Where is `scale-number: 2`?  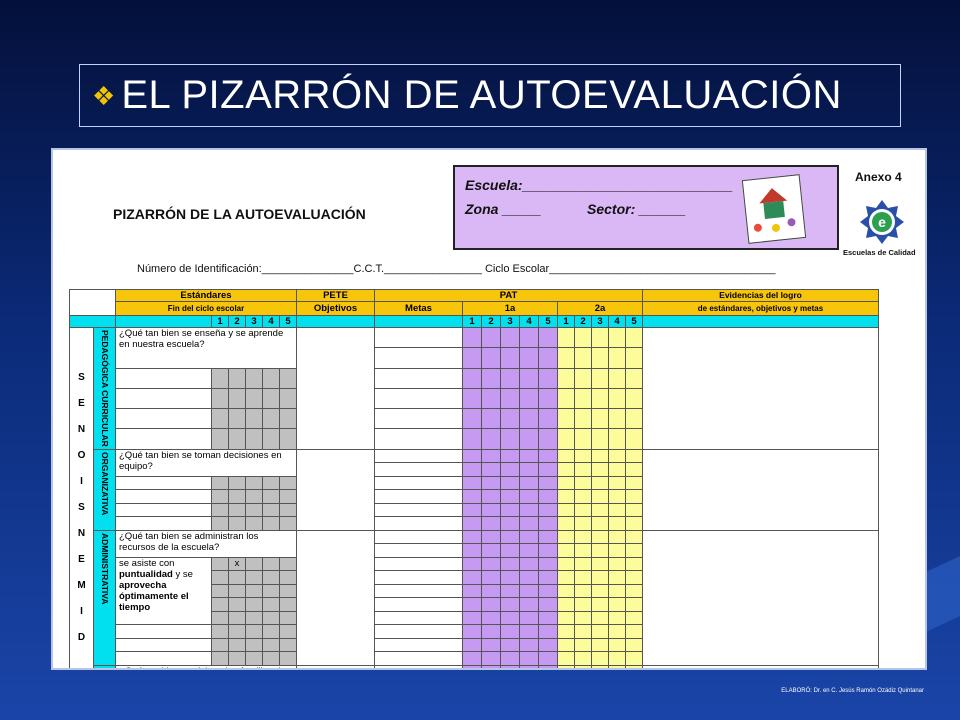
scale-number: 2 is located at coordinates (237, 321).